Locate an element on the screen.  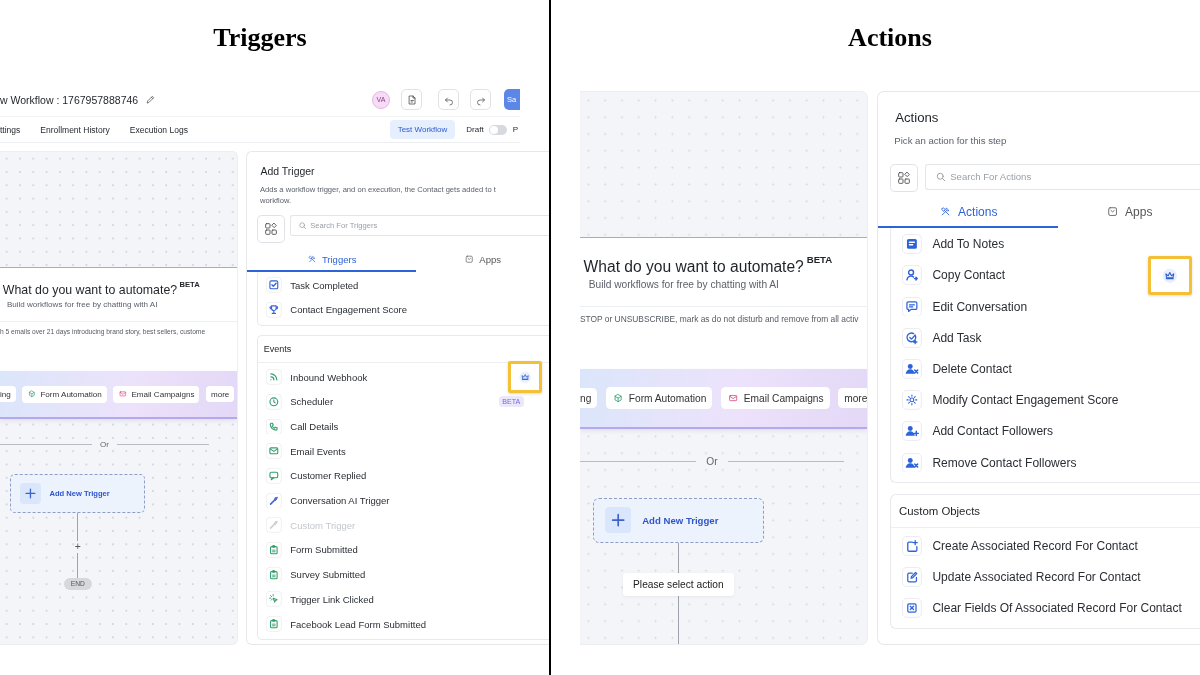
trigger-option: Form Submitted is located at coordinates (403, 550).